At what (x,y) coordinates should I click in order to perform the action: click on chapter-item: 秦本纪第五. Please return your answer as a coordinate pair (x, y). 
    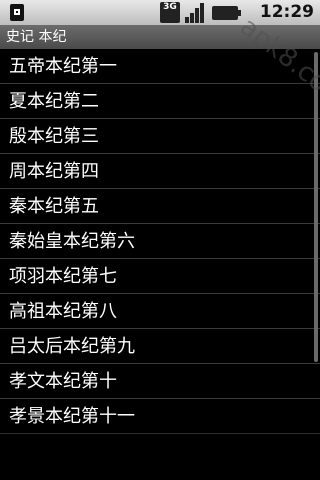
    Looking at the image, I should click on (160, 206).